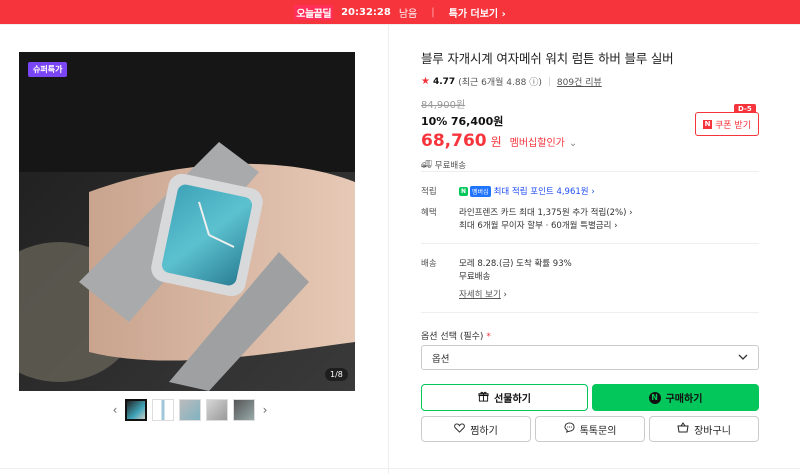  I want to click on perks-label: 혜택, so click(429, 213).